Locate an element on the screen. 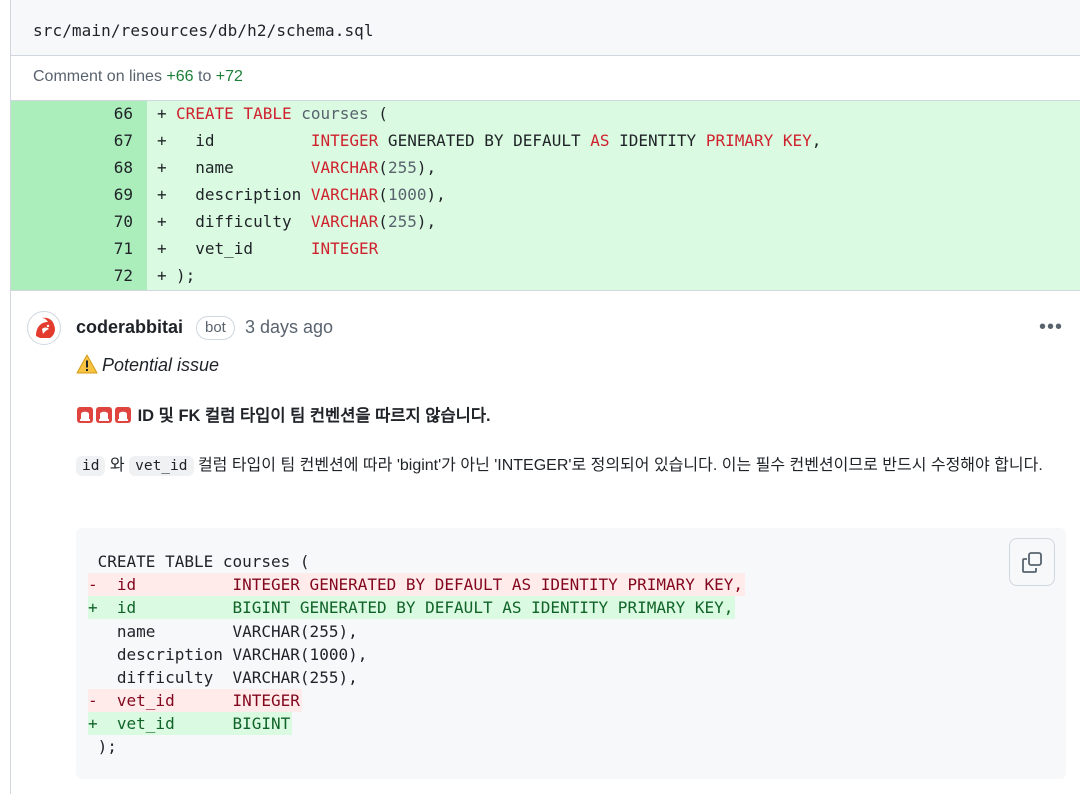  bot-badge: bot is located at coordinates (215, 328).